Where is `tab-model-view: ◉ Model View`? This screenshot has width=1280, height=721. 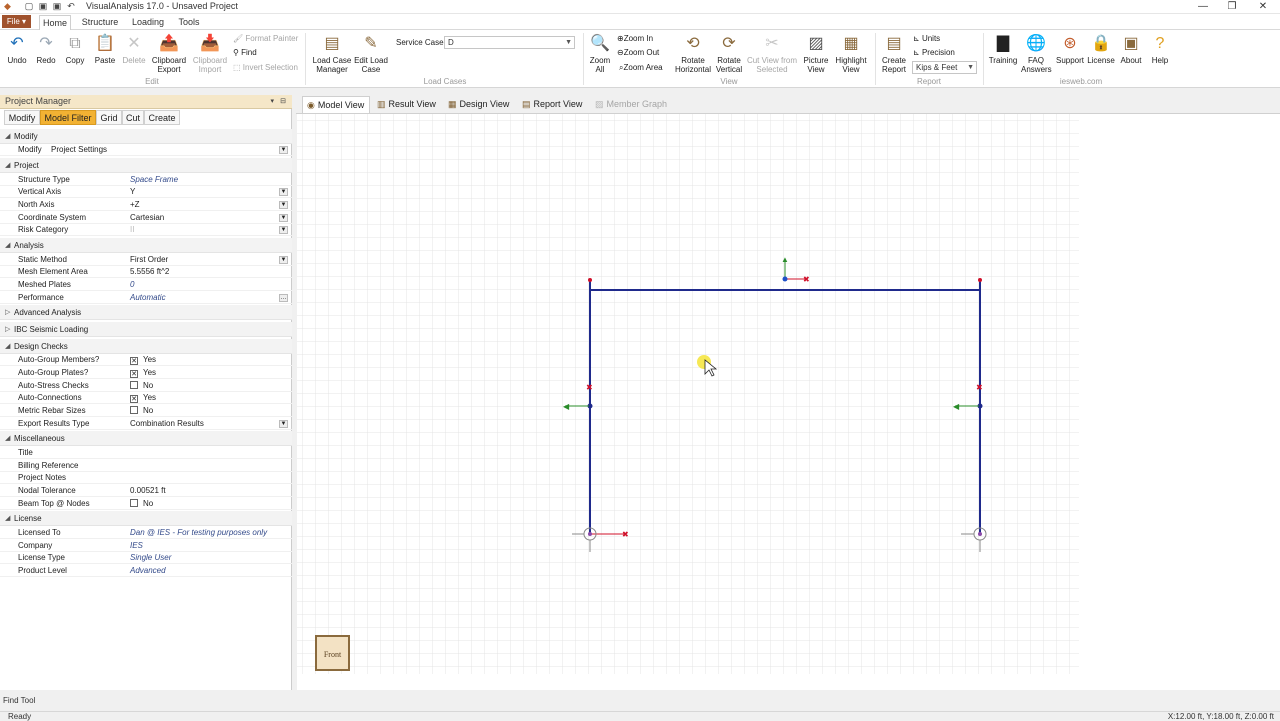 tab-model-view: ◉ Model View is located at coordinates (336, 104).